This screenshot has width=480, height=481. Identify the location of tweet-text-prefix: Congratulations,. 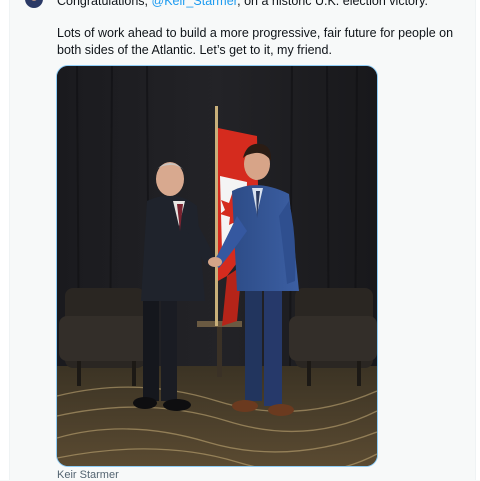
(104, 4).